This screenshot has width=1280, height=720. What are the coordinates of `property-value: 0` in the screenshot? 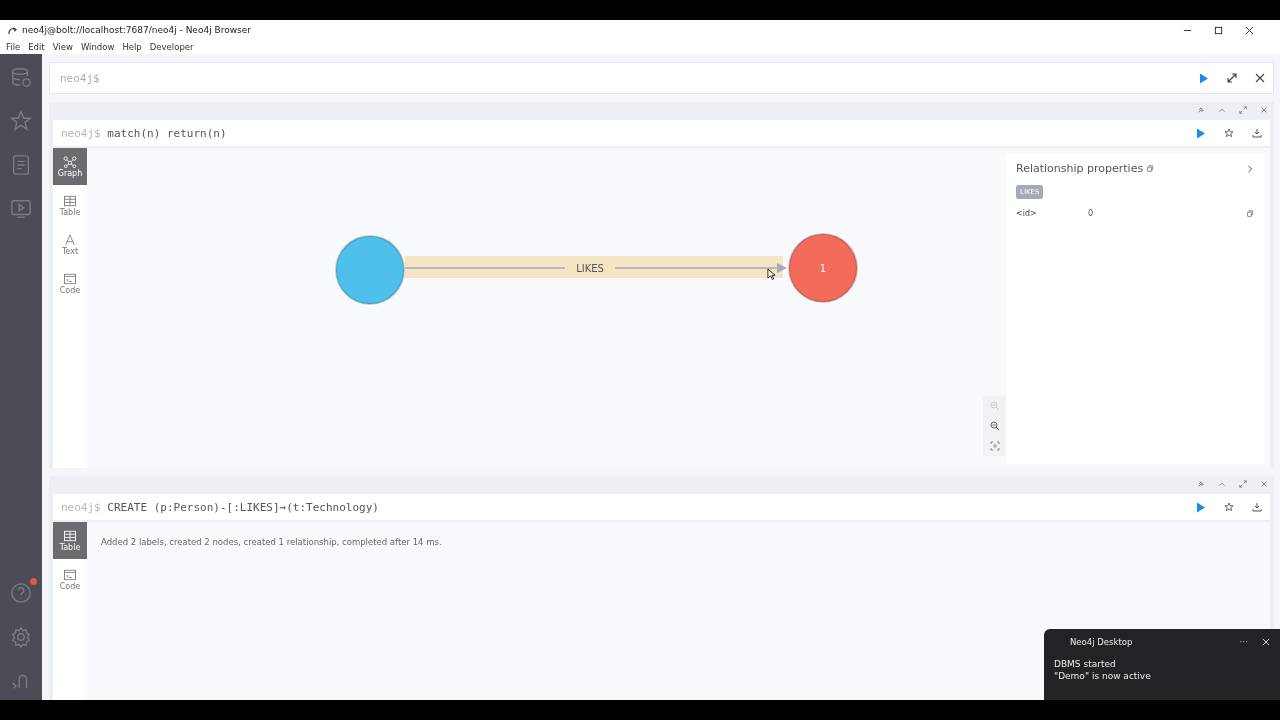 It's located at (1091, 213).